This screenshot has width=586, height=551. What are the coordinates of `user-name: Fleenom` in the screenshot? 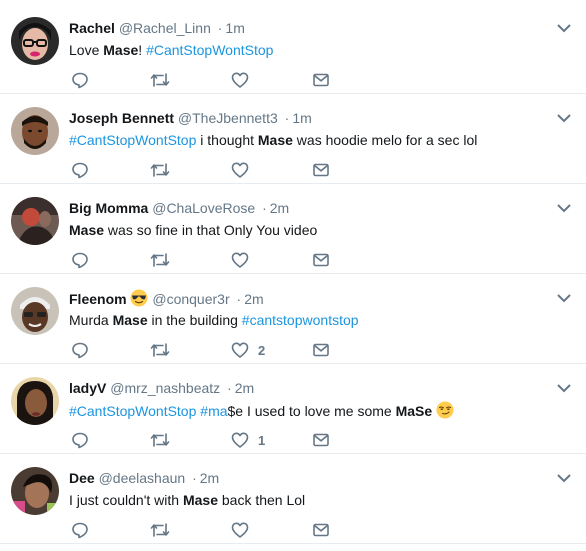 It's located at (98, 299).